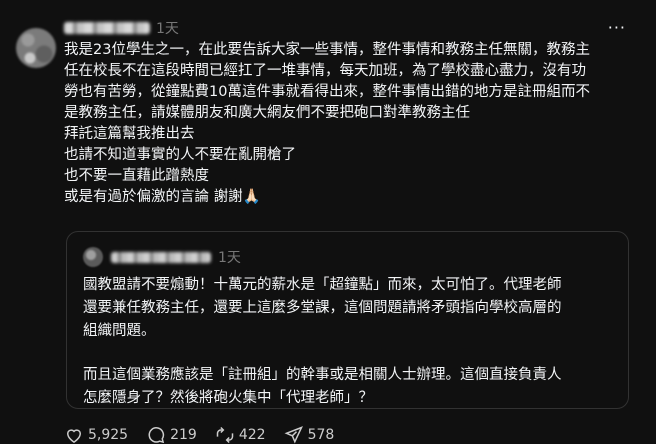 The image size is (656, 444). Describe the element at coordinates (322, 375) in the screenshot. I see `quote-line: 而且這個業務應該是「註冊組」的幹事或是相關人士辦理。這個直接負責人` at that location.